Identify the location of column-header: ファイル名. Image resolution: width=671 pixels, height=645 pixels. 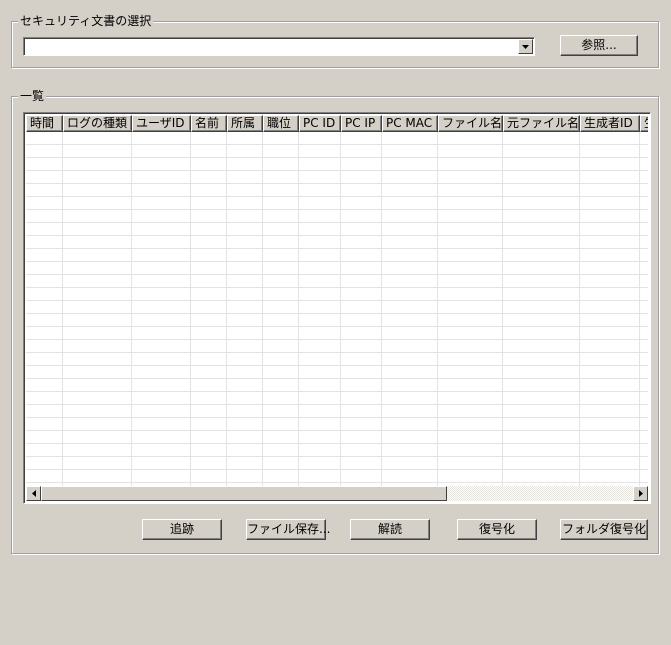
(470, 123).